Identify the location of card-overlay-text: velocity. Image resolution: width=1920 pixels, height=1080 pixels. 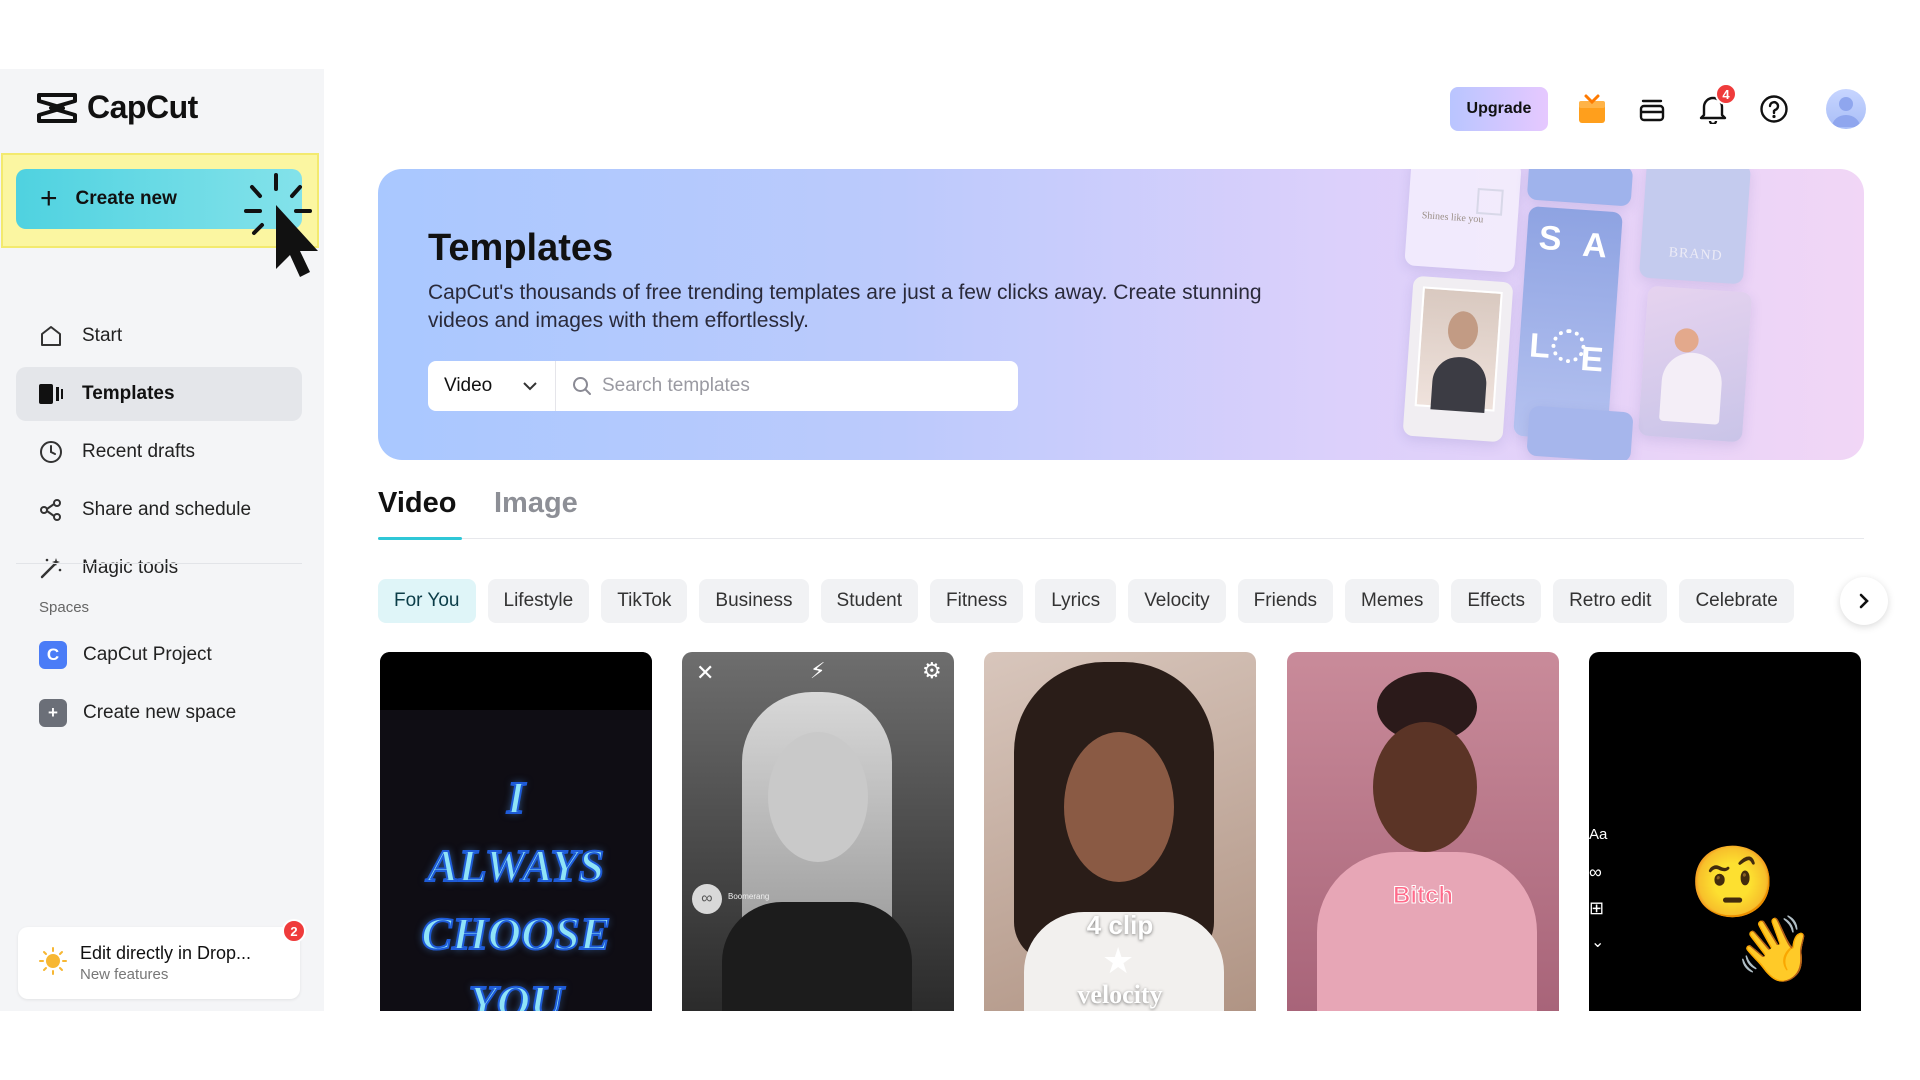
(1120, 994).